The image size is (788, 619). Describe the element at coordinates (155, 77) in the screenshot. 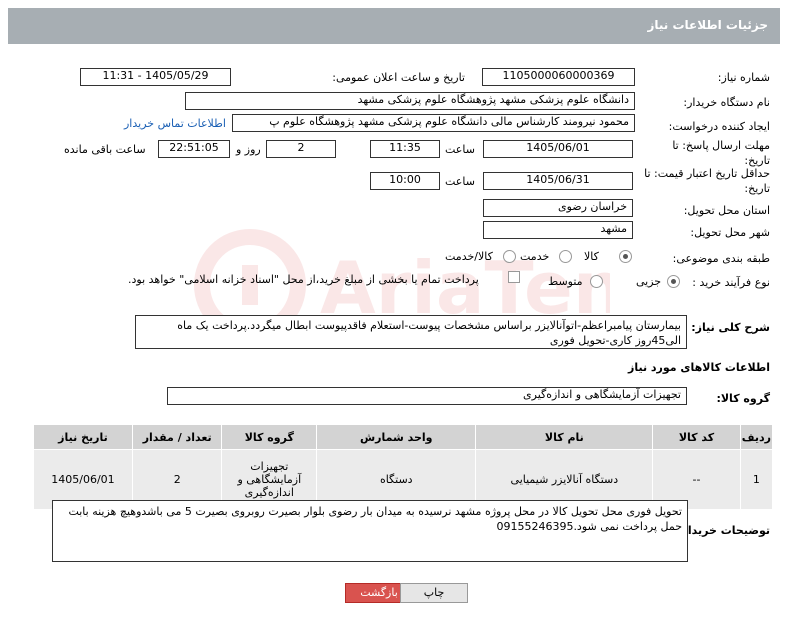

I see `announce-field: 1405/05/29 - 11:31` at that location.